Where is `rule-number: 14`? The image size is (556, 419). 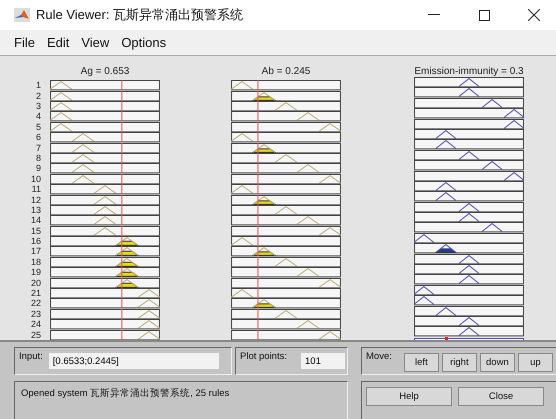
rule-number: 14 is located at coordinates (36, 220).